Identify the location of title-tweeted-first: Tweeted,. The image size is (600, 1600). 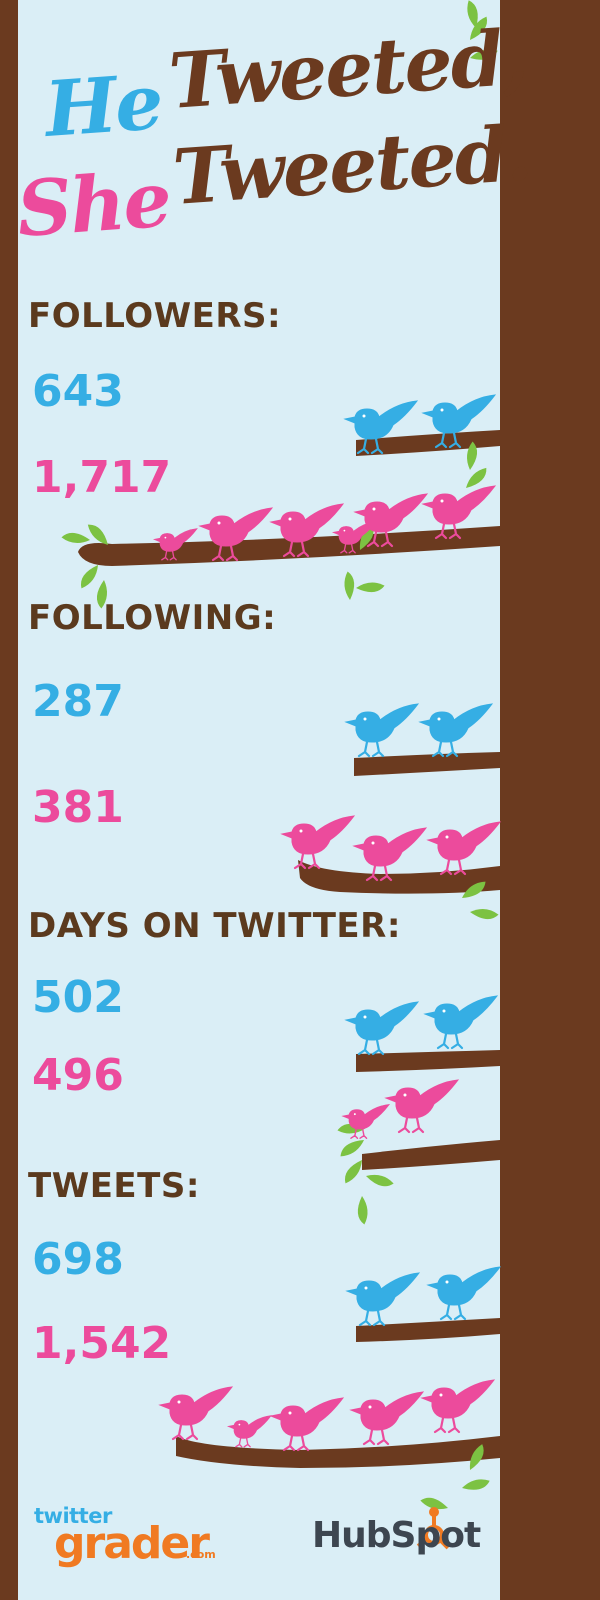
(347, 69).